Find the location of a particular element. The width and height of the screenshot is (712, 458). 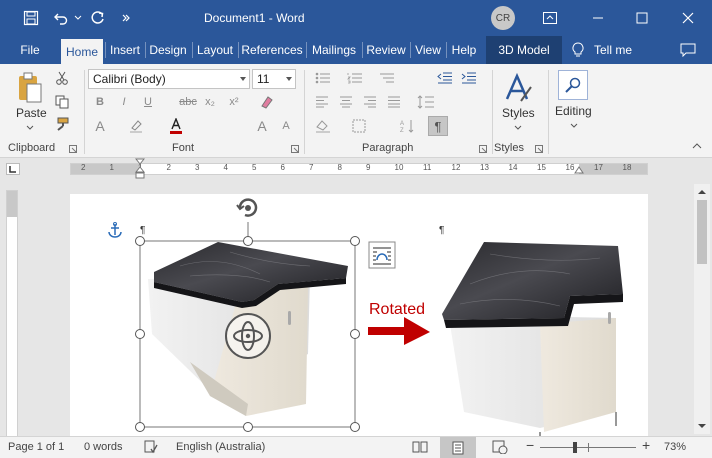

subscript-icon: x₂ is located at coordinates (210, 102).